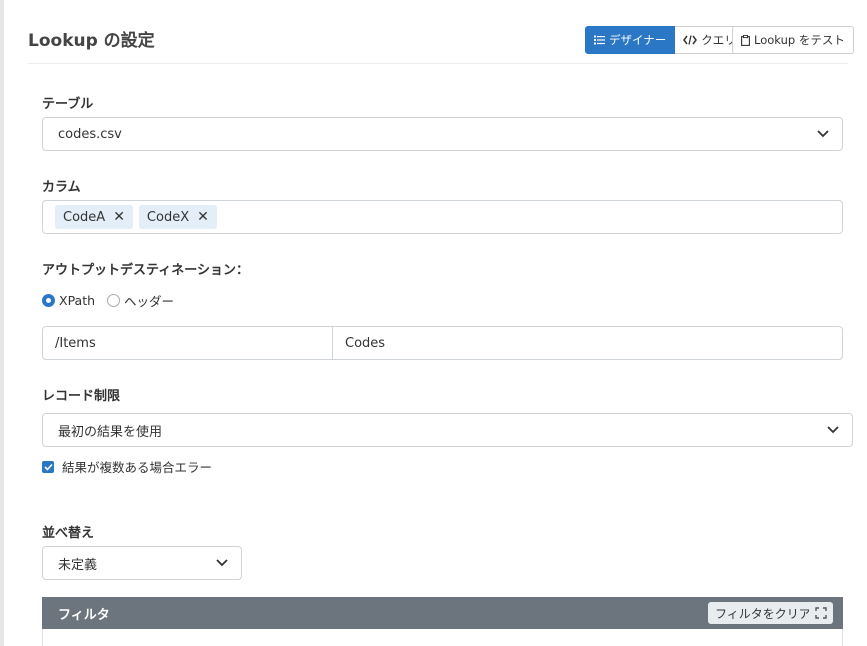 The image size is (867, 646). I want to click on page-header: Lookup の設定 デザイナー クエリ Lookup をテスト, so click(441, 32).